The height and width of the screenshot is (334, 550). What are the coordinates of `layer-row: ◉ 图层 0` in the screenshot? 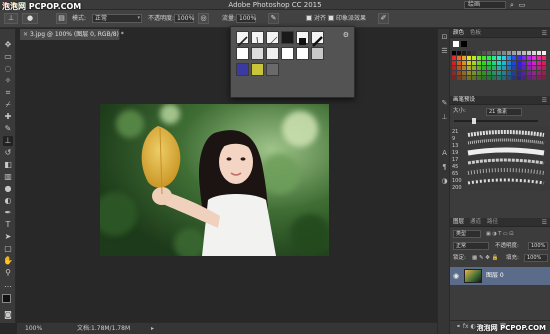 It's located at (500, 276).